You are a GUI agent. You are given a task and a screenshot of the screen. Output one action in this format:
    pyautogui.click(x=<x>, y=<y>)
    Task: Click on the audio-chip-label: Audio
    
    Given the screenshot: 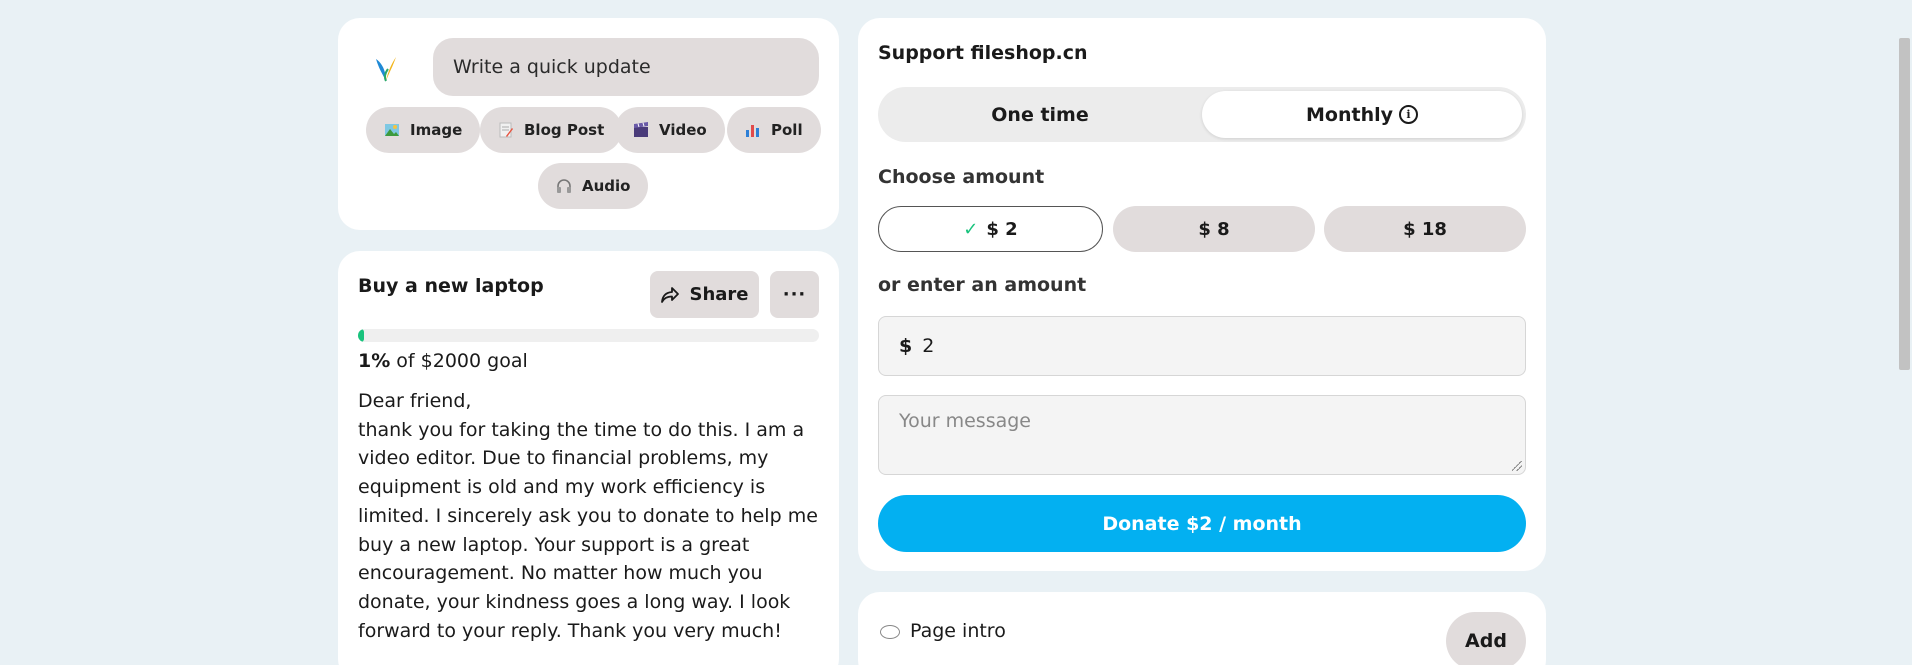 What is the action you would take?
    pyautogui.click(x=606, y=186)
    